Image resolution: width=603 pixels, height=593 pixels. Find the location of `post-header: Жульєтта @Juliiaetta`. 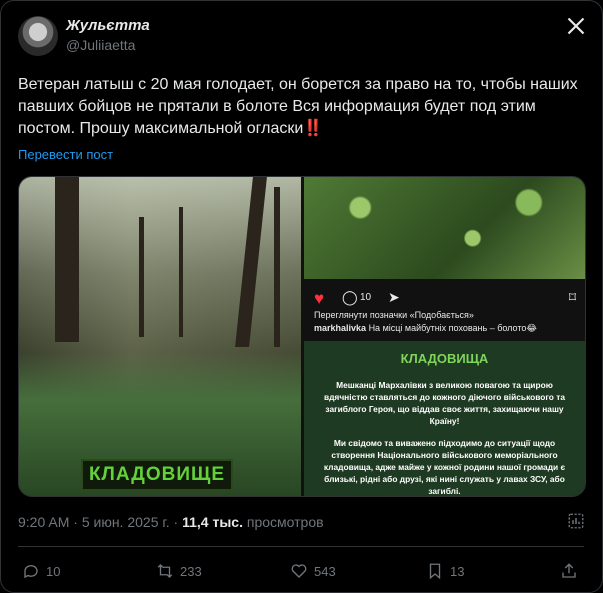

post-header: Жульєтта @Juliiaetta is located at coordinates (303, 36).